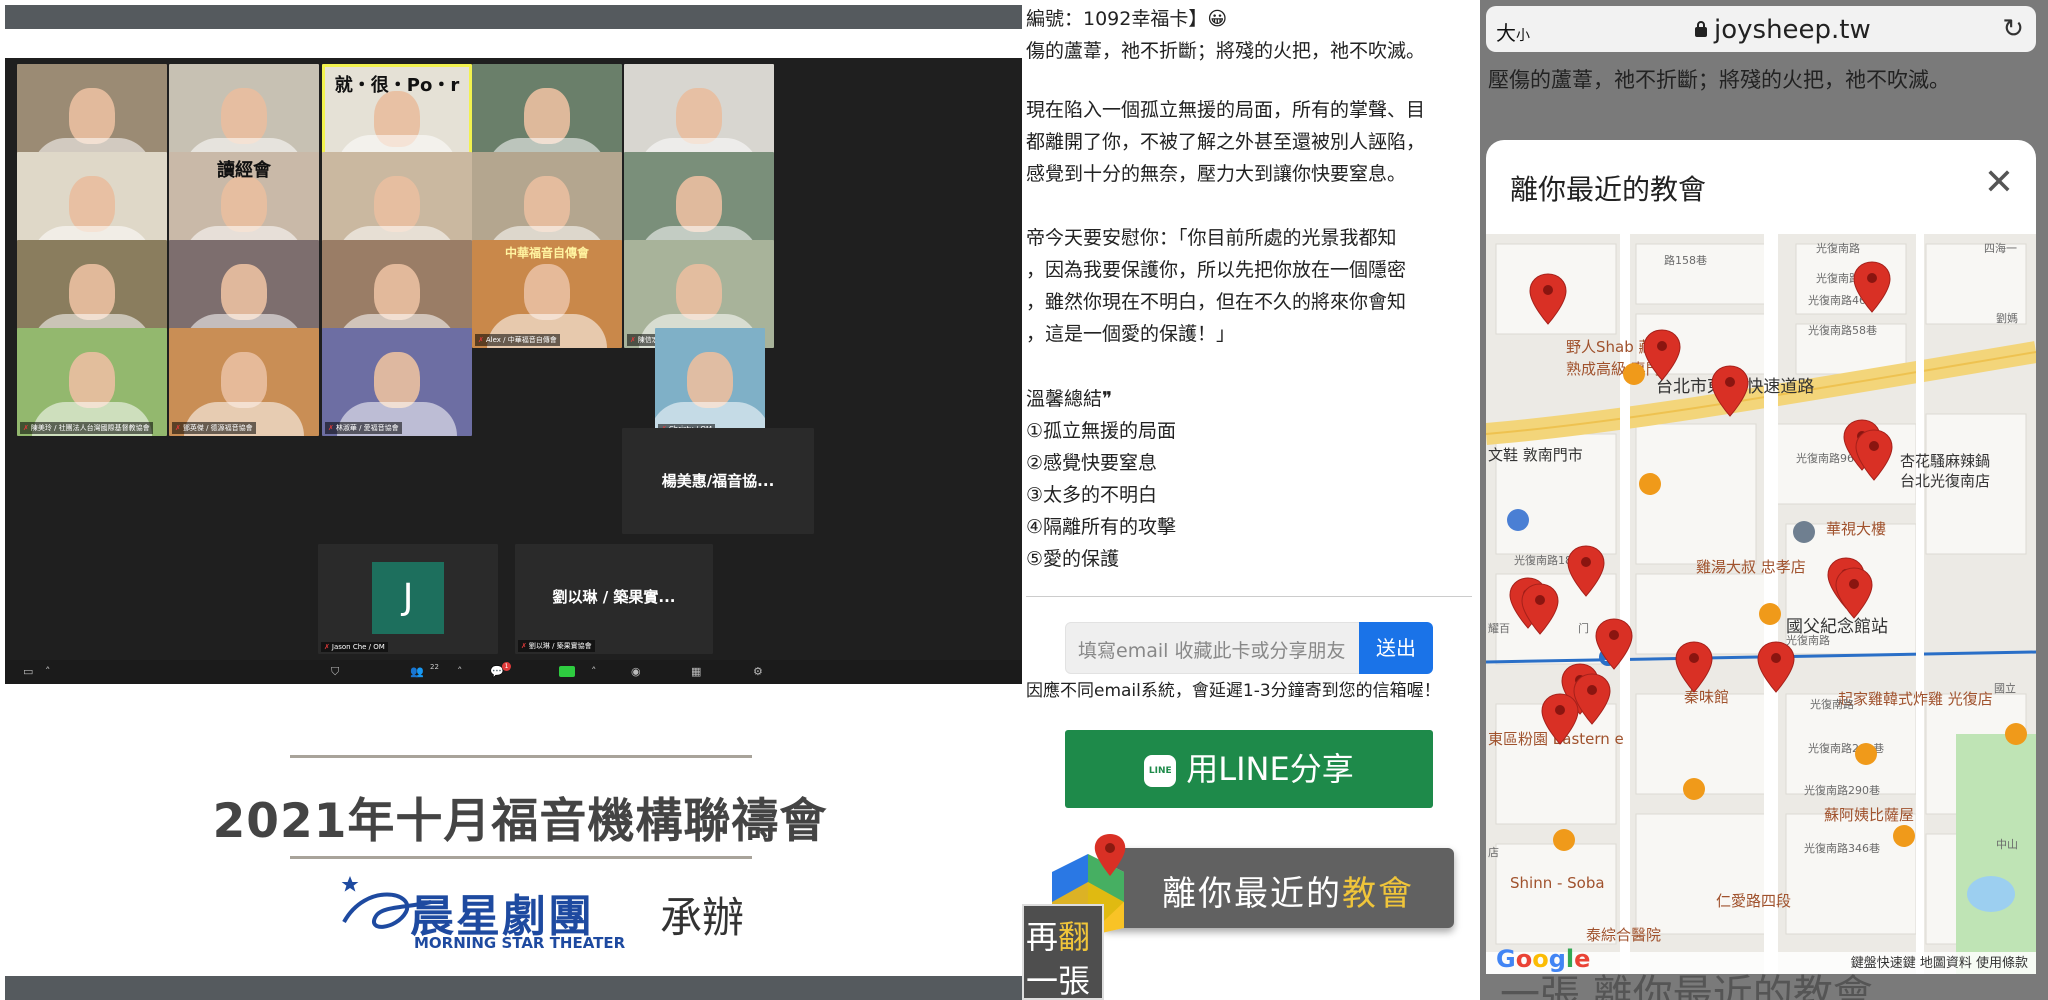 The image size is (2048, 1000). What do you see at coordinates (758, 671) in the screenshot?
I see `gear-icon: ⚙` at bounding box center [758, 671].